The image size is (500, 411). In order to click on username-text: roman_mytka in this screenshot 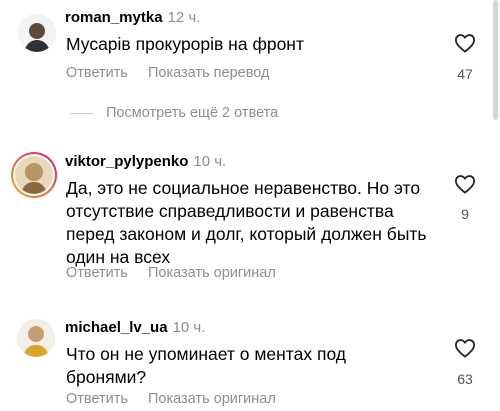, I will do `click(114, 17)`.